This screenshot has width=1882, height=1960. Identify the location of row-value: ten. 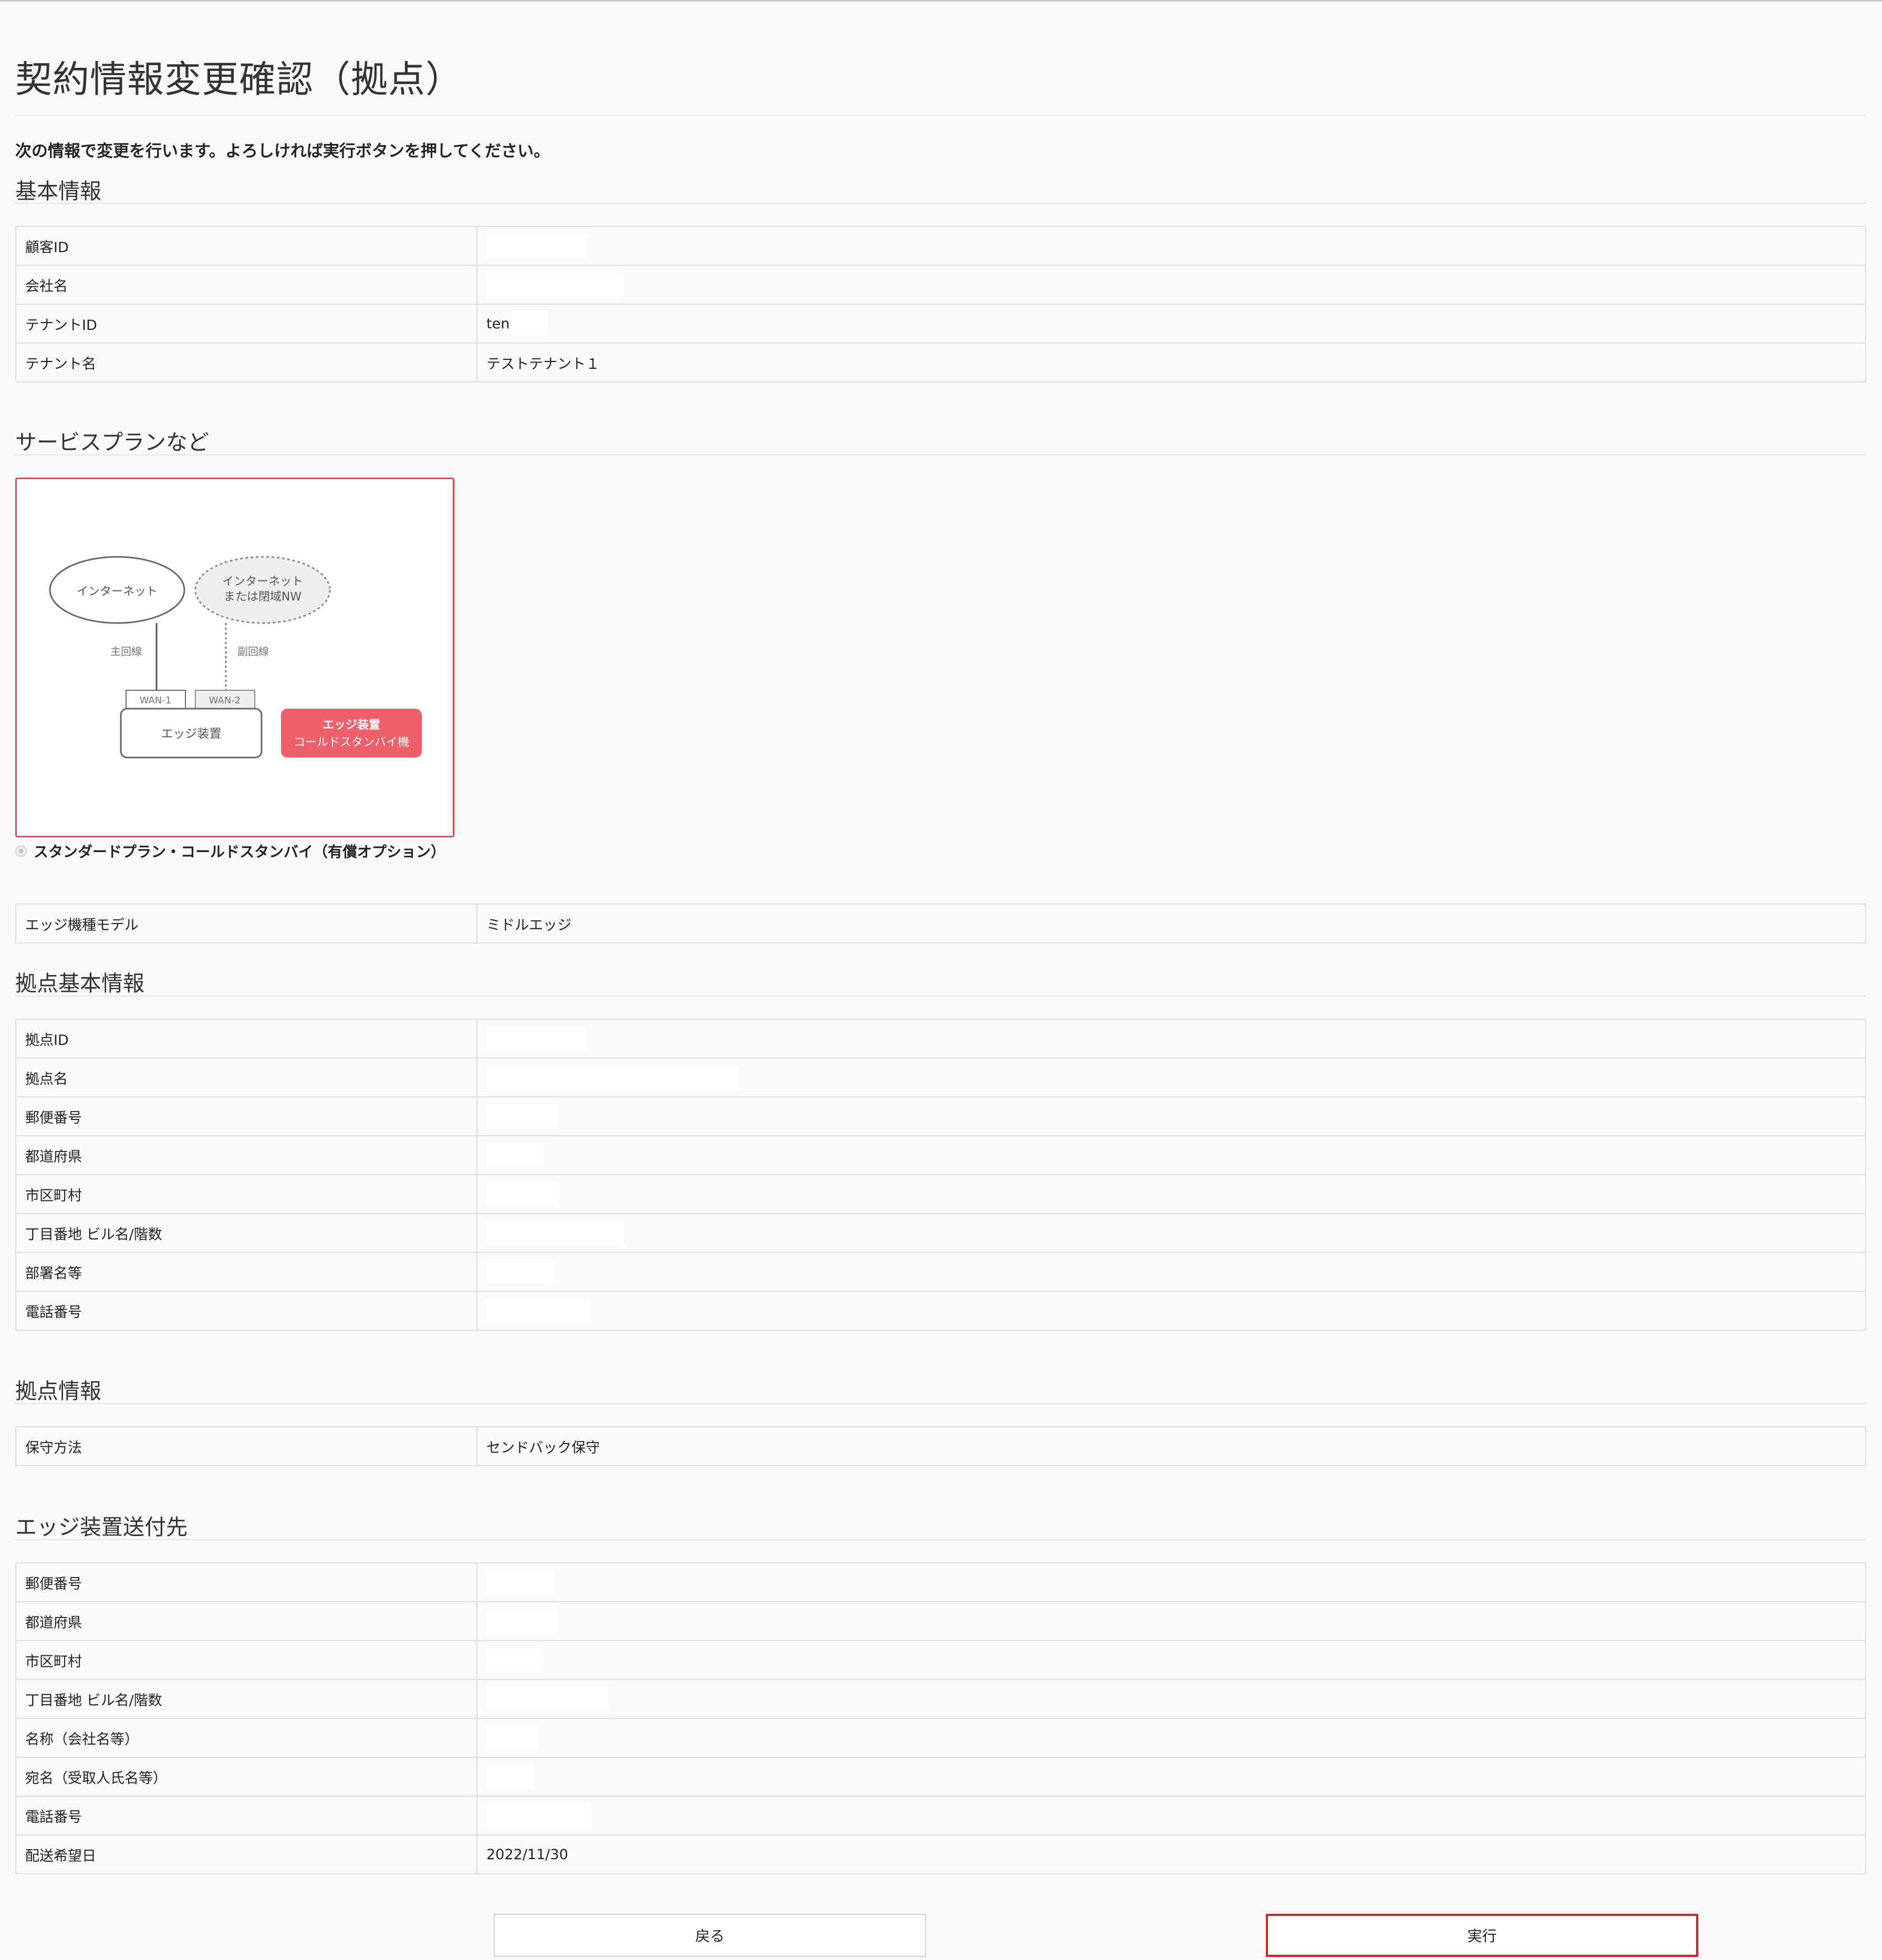
(1171, 324).